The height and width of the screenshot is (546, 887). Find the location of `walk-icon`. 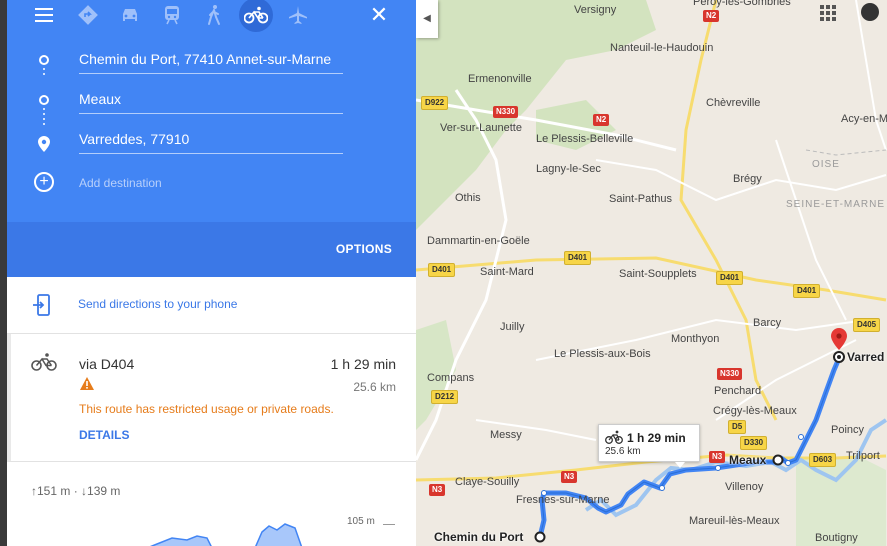

walk-icon is located at coordinates (214, 15).